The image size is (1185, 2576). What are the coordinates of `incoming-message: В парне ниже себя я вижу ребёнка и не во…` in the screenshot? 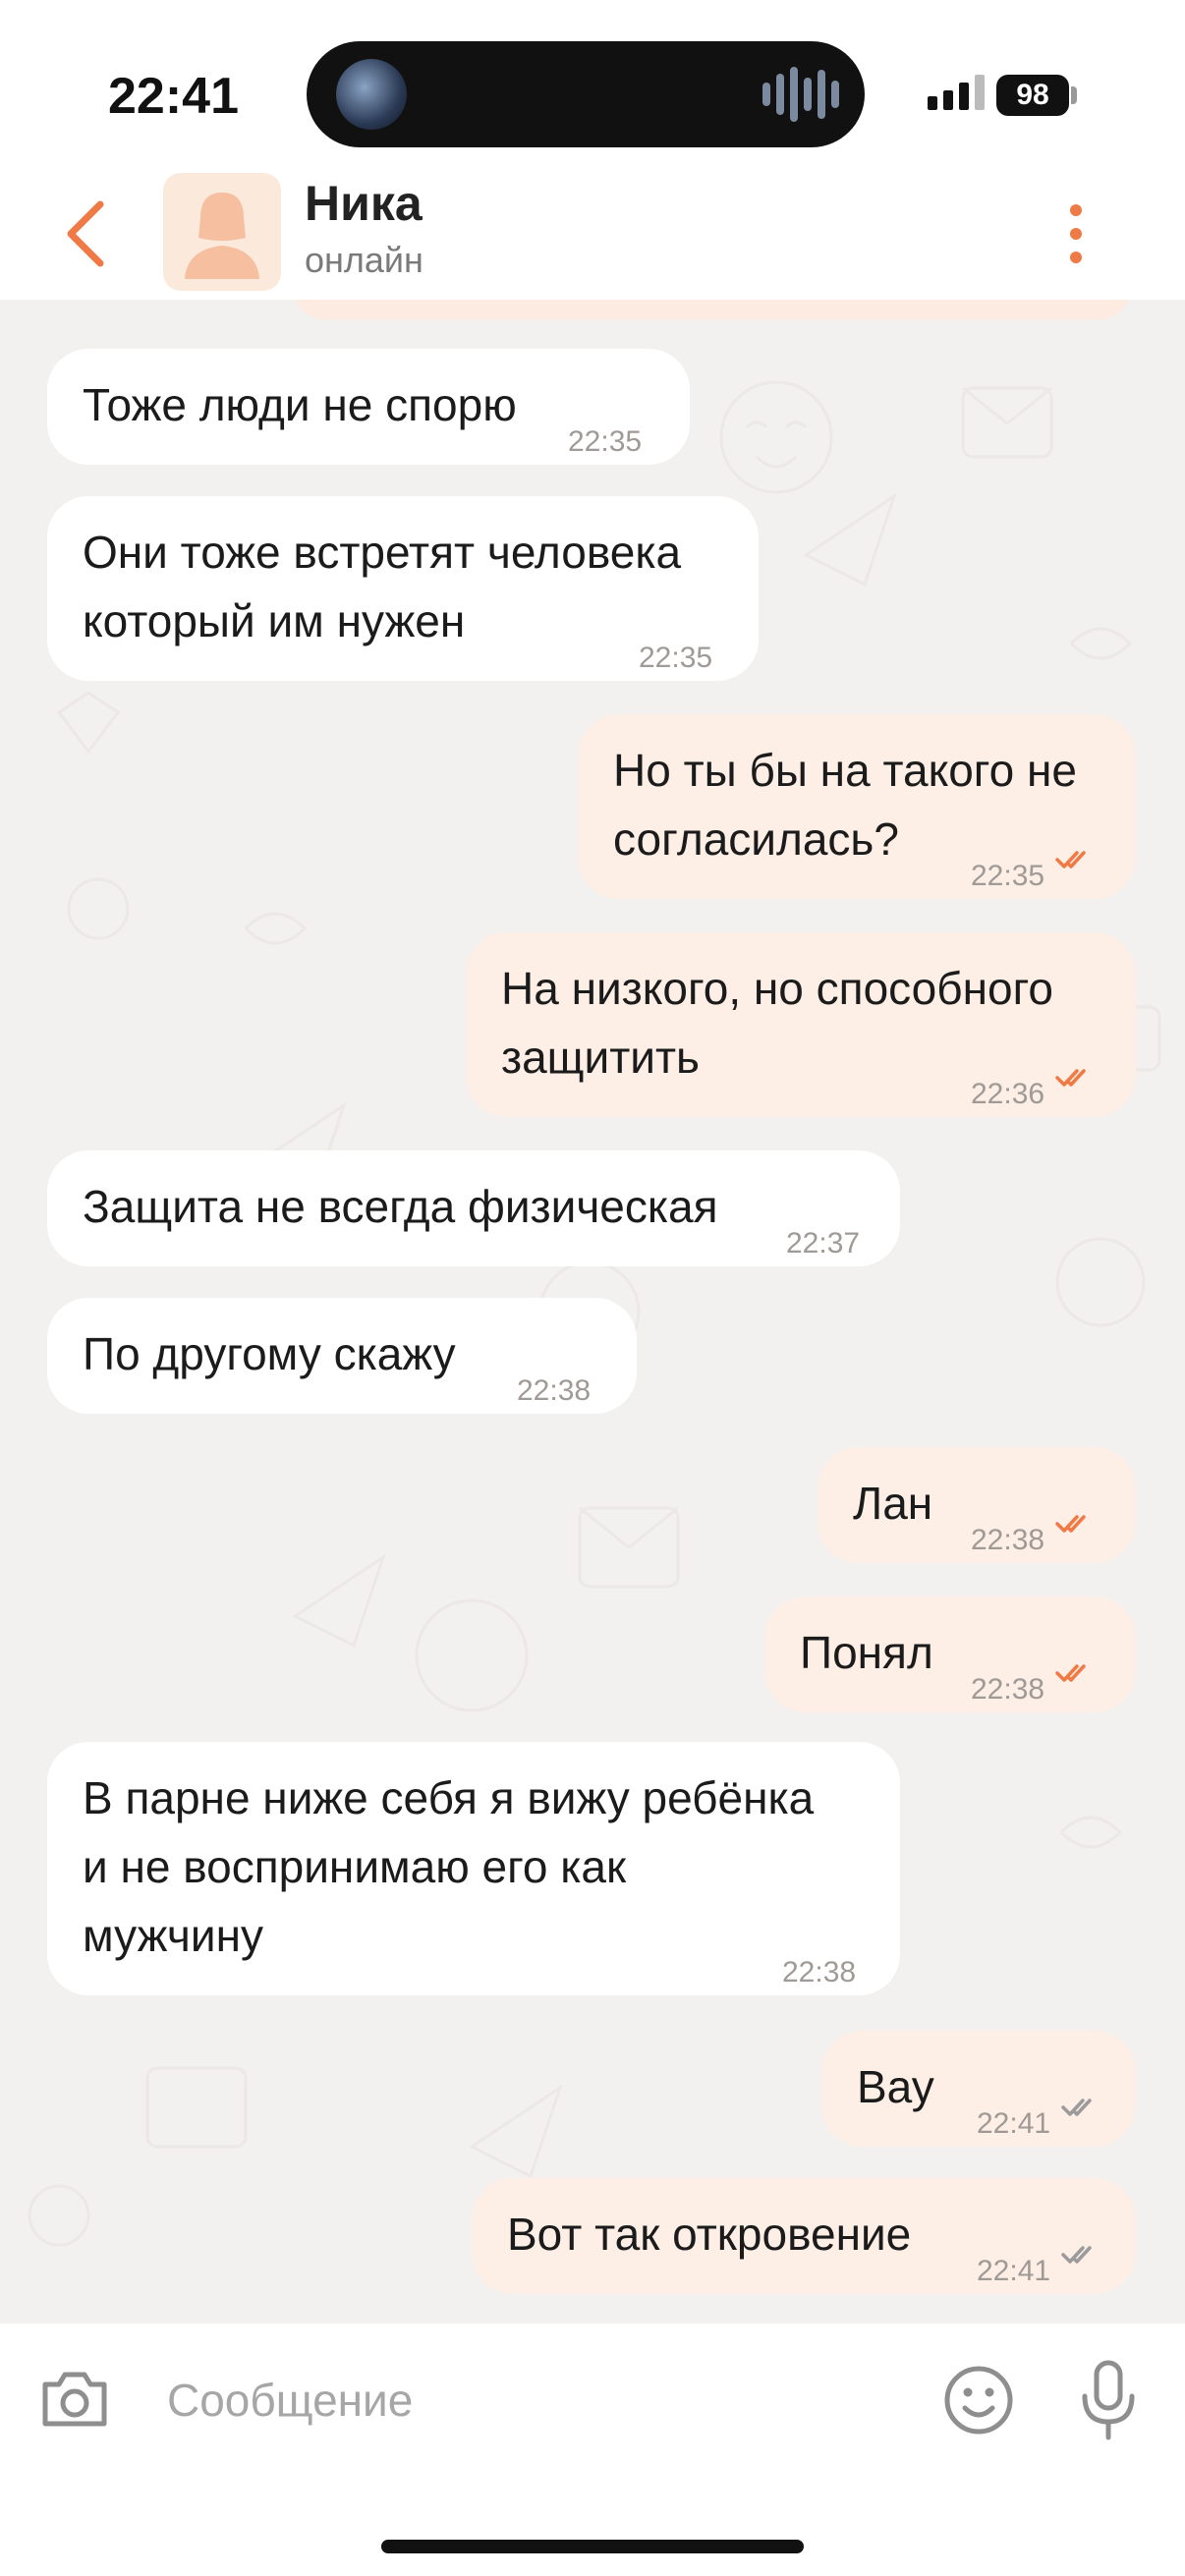 It's located at (474, 1868).